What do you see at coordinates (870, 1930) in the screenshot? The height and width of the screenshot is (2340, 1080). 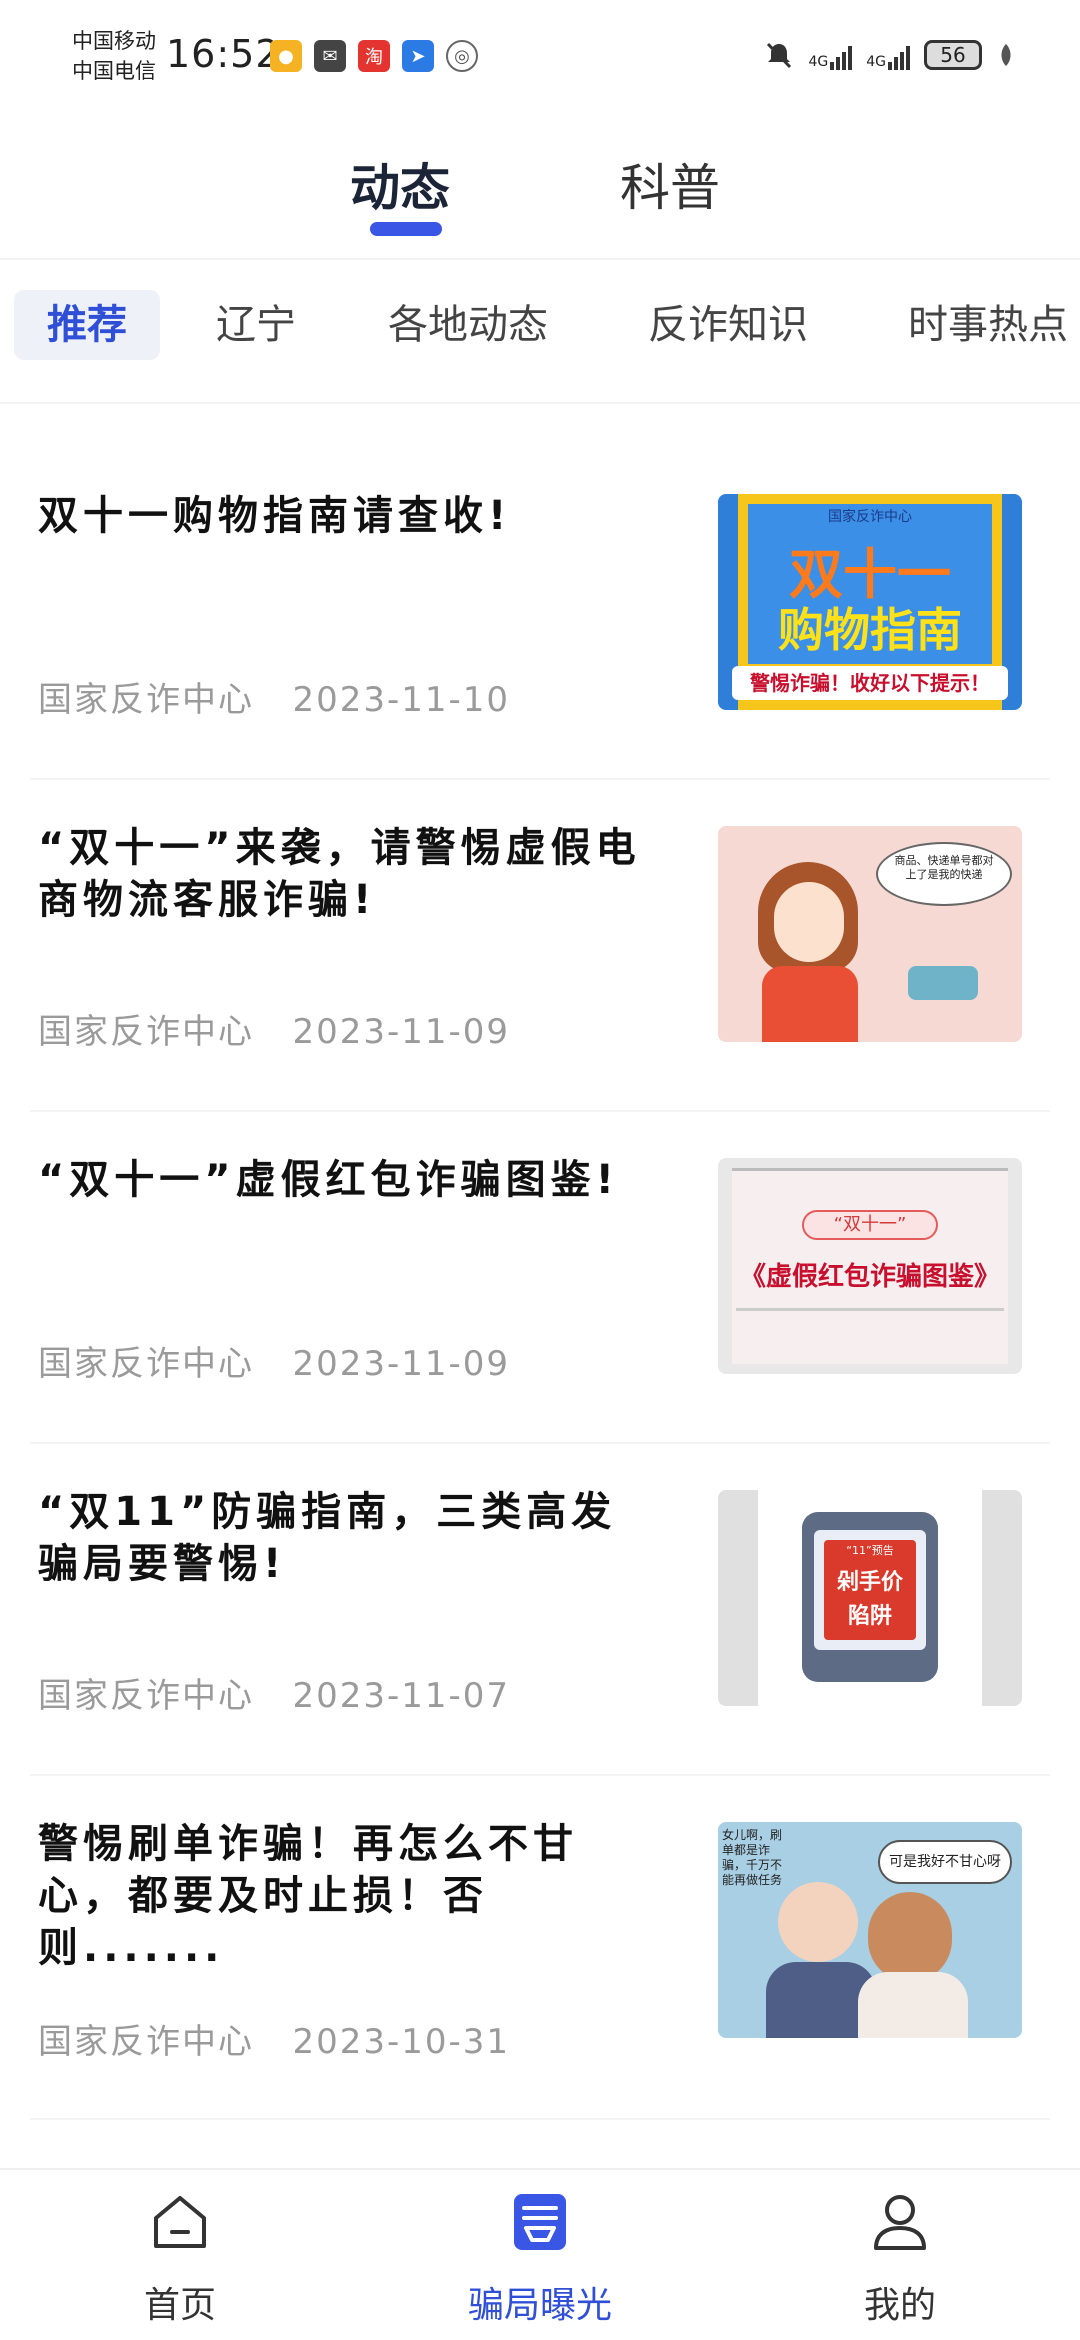 I see `article-thumbnail: 女儿啊，刷单都是诈骗，千万不能再做任务 可是我好不甘心呀` at bounding box center [870, 1930].